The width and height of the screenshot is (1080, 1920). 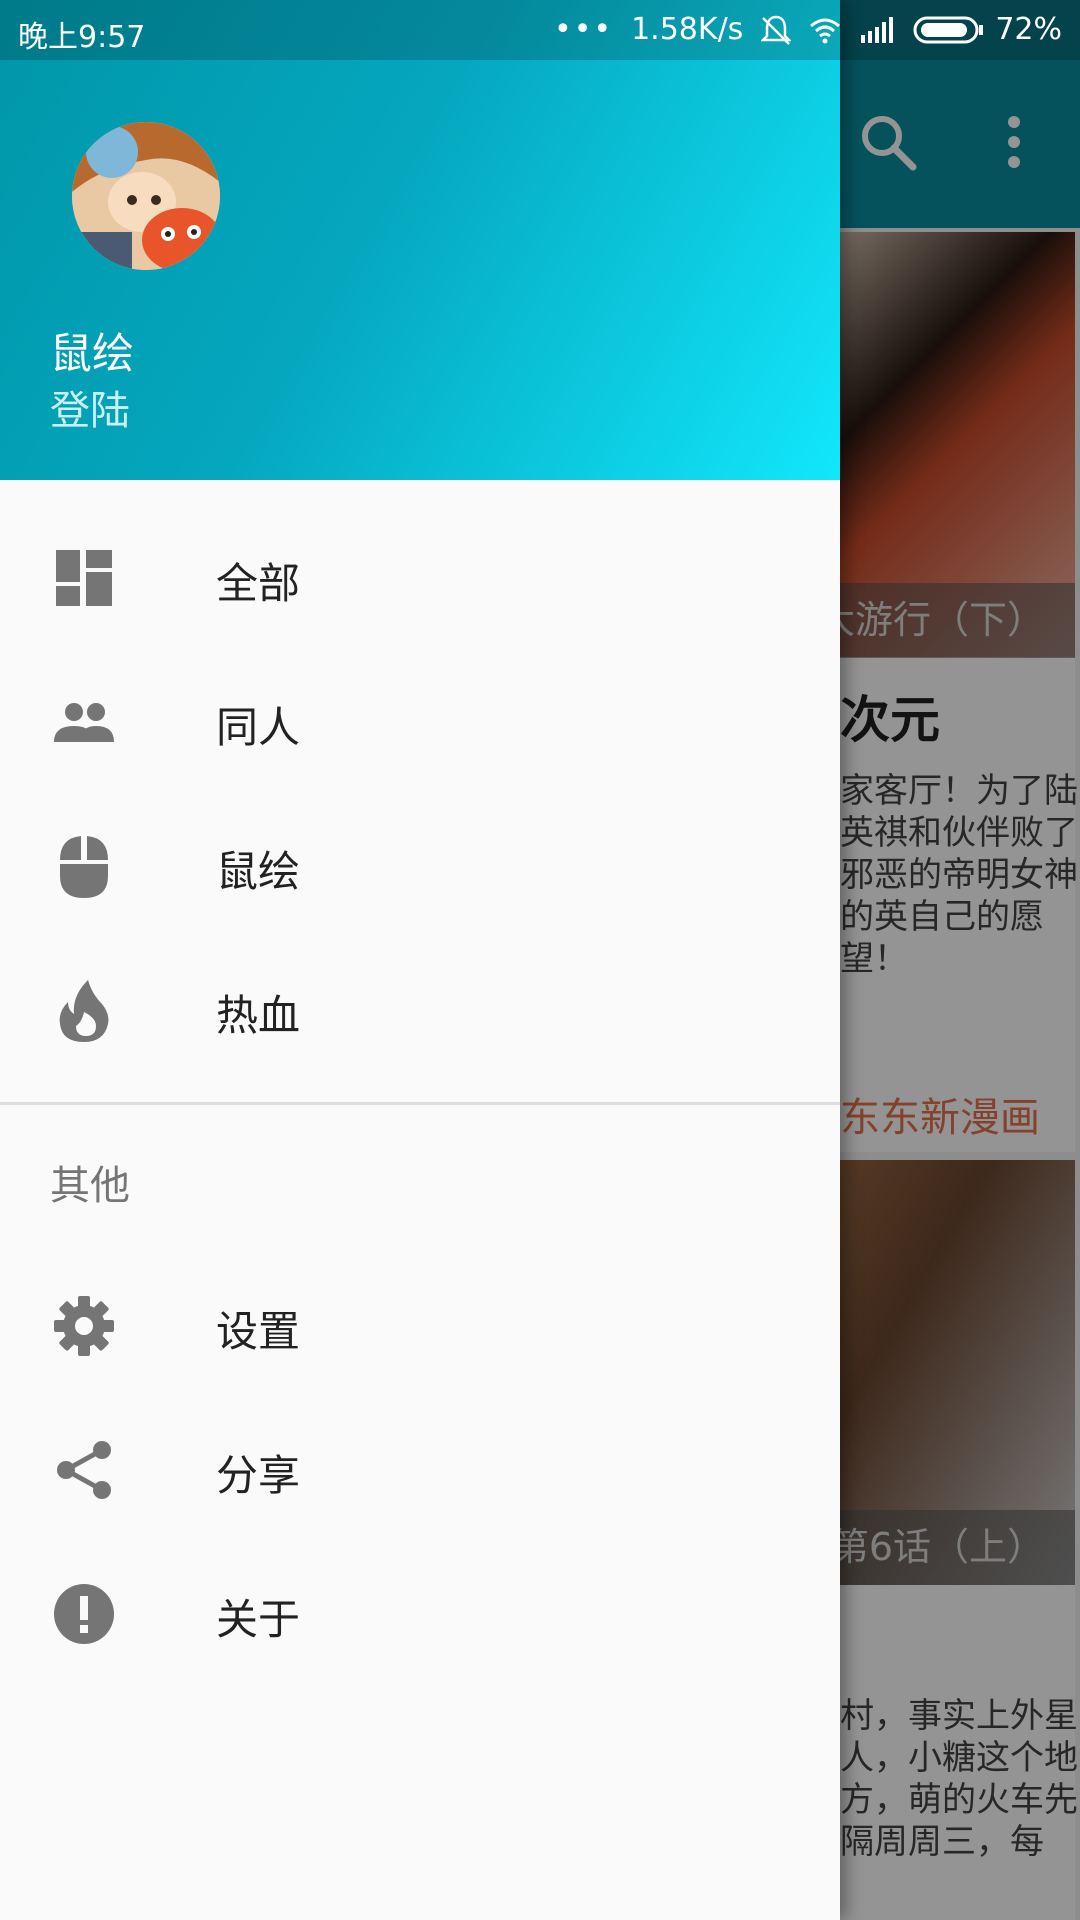 I want to click on drawer-item-hot-blood: 热血, so click(x=420, y=1008).